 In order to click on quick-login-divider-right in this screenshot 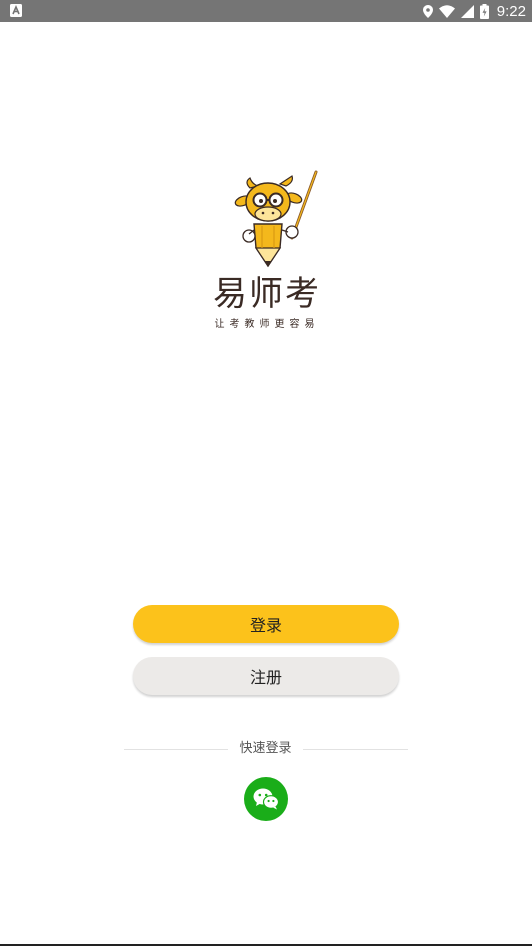, I will do `click(355, 749)`.